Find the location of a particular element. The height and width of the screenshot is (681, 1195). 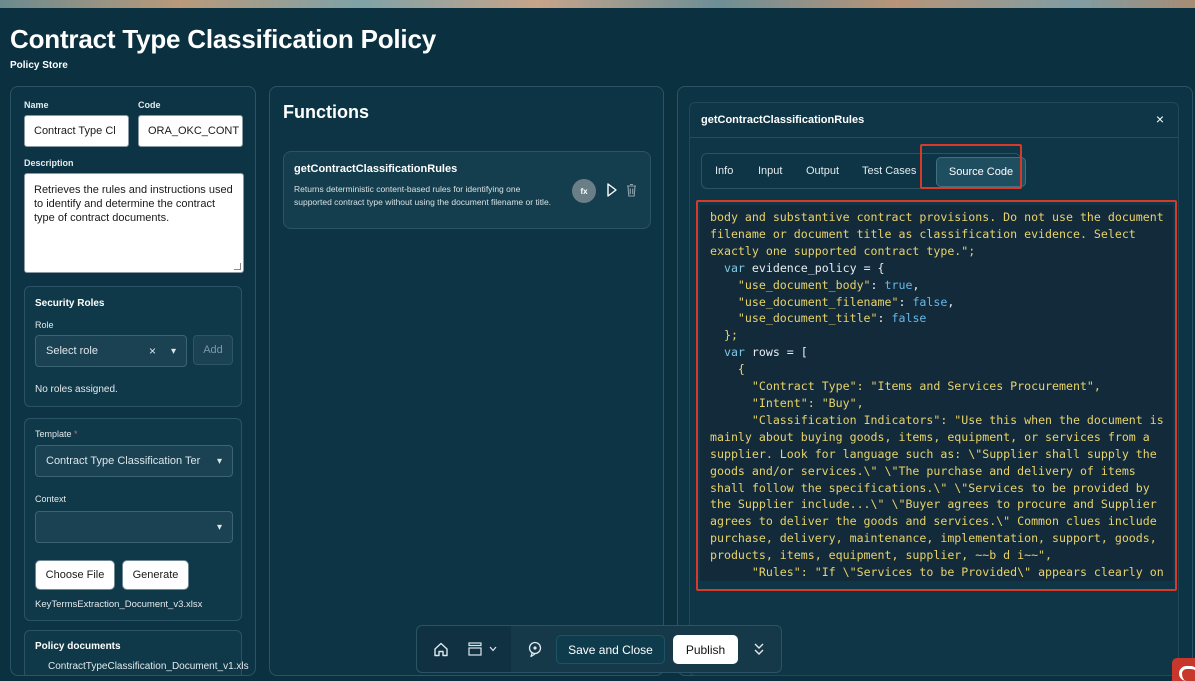

required-mark: * is located at coordinates (76, 434).